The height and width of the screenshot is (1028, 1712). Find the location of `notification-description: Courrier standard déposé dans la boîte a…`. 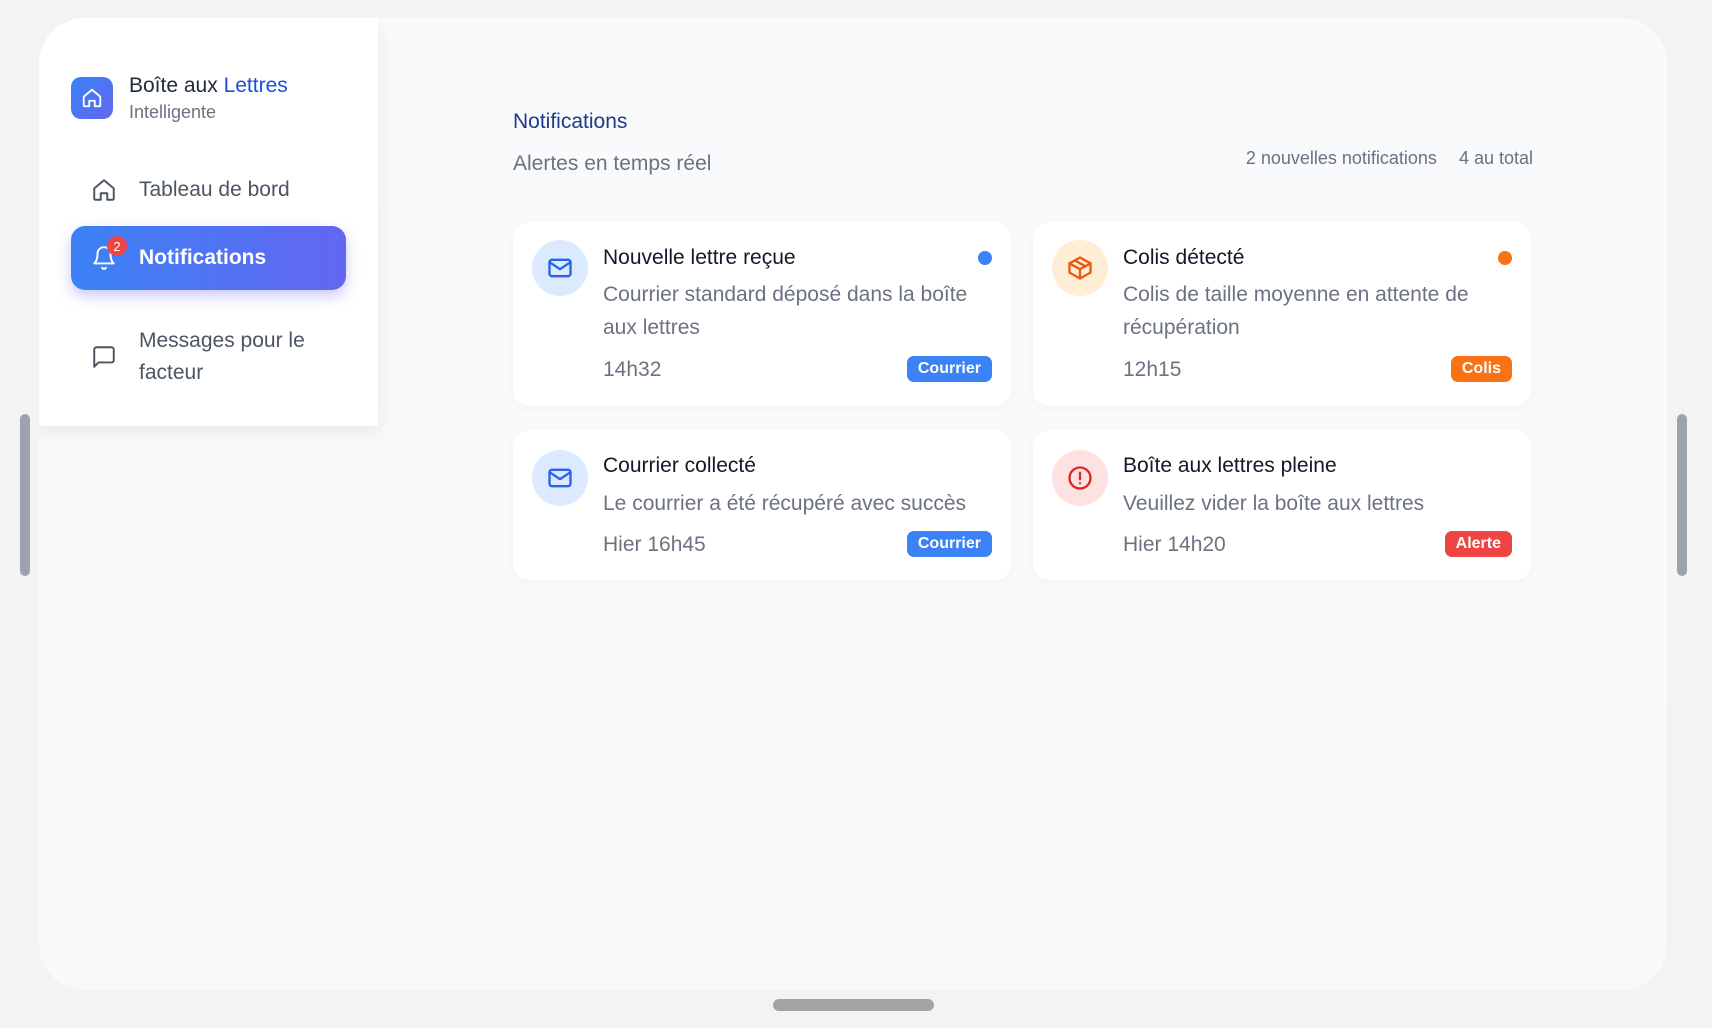

notification-description: Courrier standard déposé dans la boîte a… is located at coordinates (785, 311).